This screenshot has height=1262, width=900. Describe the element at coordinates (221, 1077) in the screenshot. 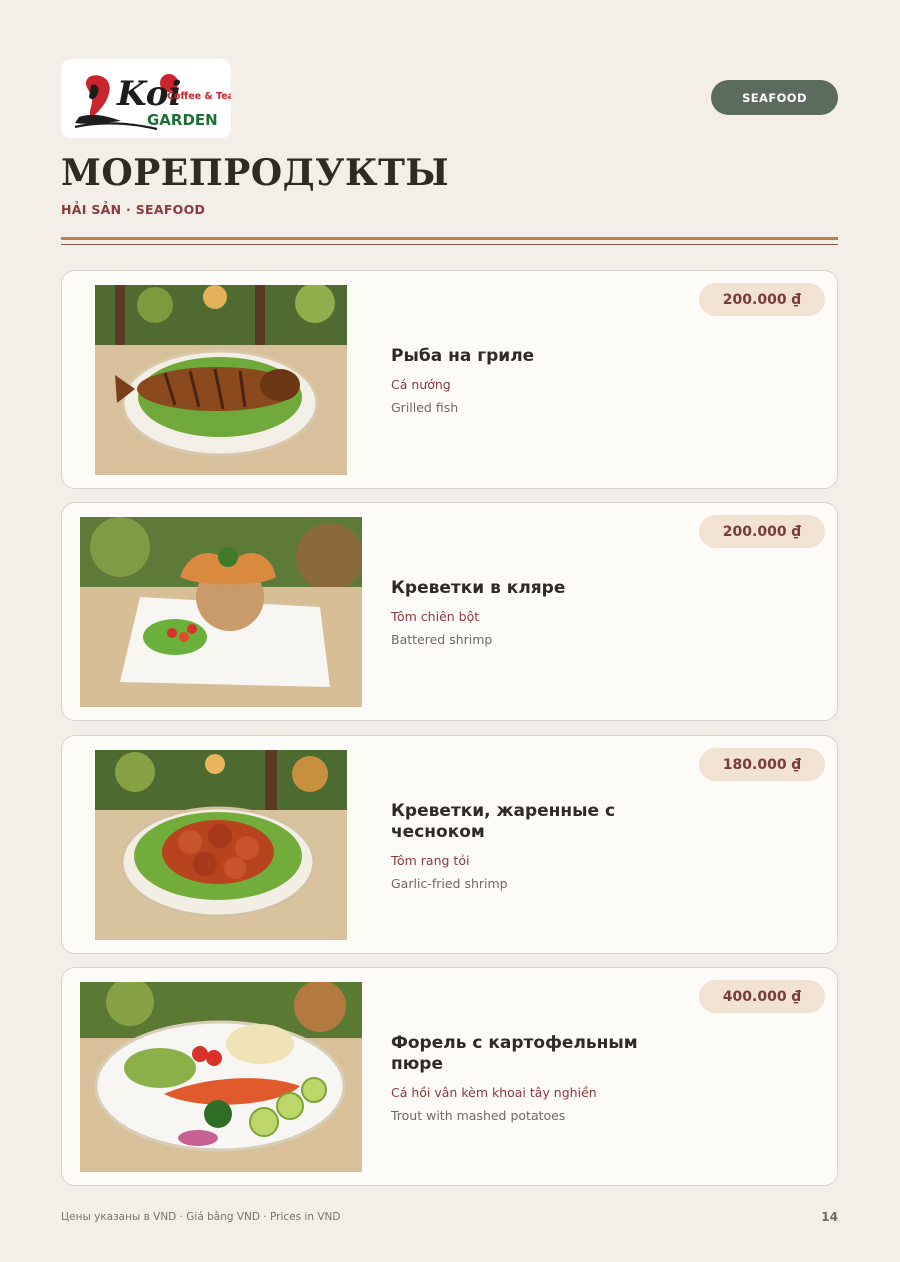

I see `trout-mashed-potatoes-photo` at that location.